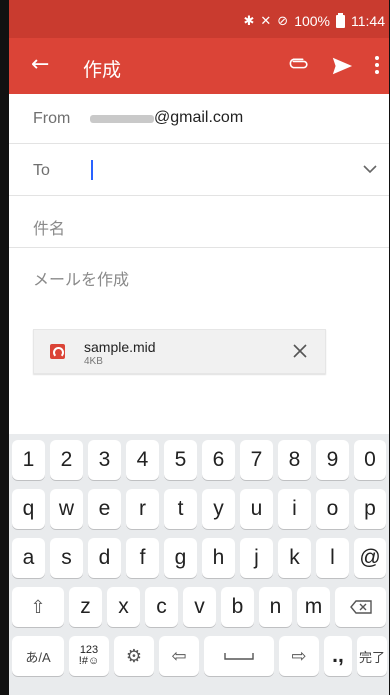 The width and height of the screenshot is (390, 695). I want to click on audio-file-icon, so click(57, 351).